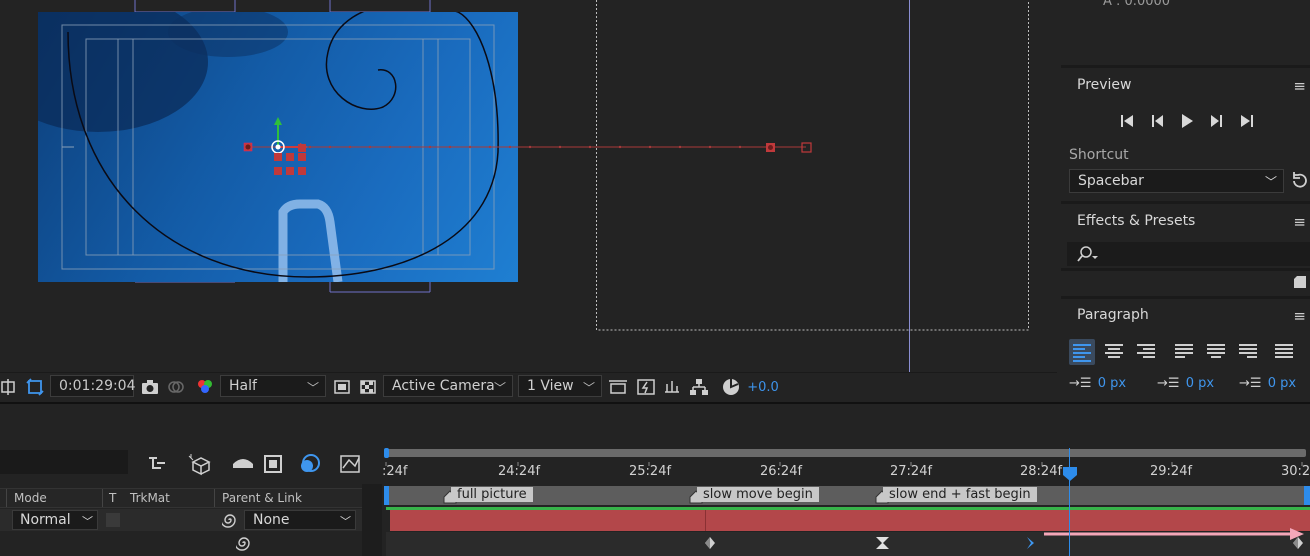 This screenshot has width=1310, height=556. I want to click on last-frame-icon, so click(1247, 121).